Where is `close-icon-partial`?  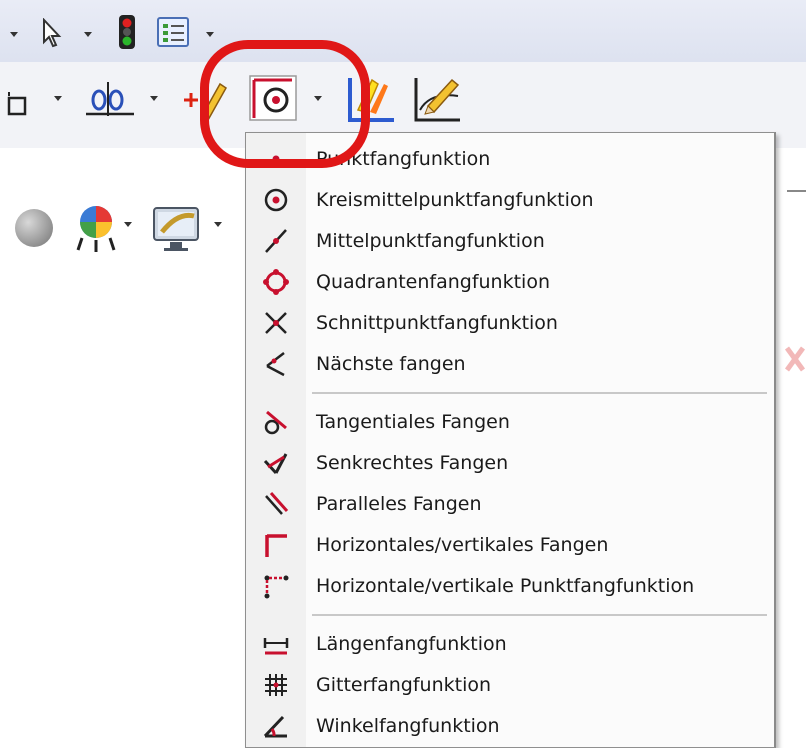
close-icon-partial is located at coordinates (794, 361).